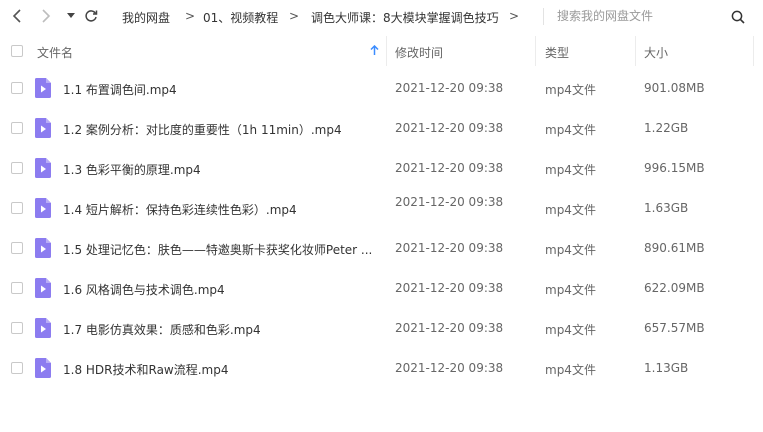  What do you see at coordinates (557, 52) in the screenshot?
I see `column-header-type: 类型` at bounding box center [557, 52].